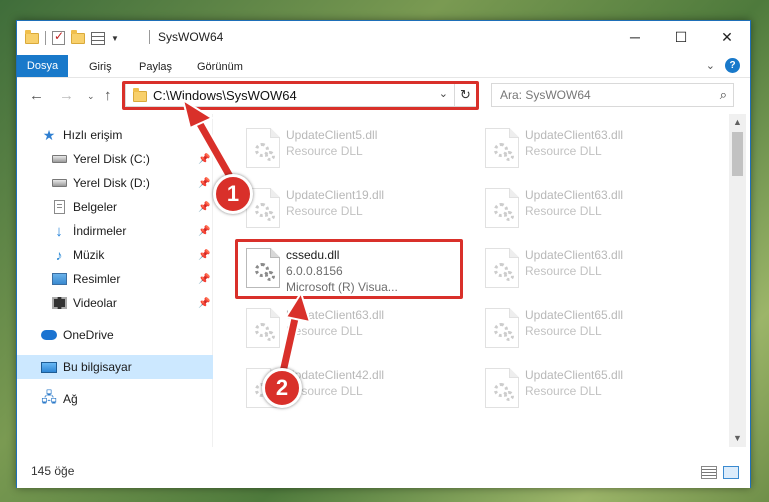 This screenshot has width=769, height=502. What do you see at coordinates (294, 334) in the screenshot?
I see `arrow-to-file` at bounding box center [294, 334].